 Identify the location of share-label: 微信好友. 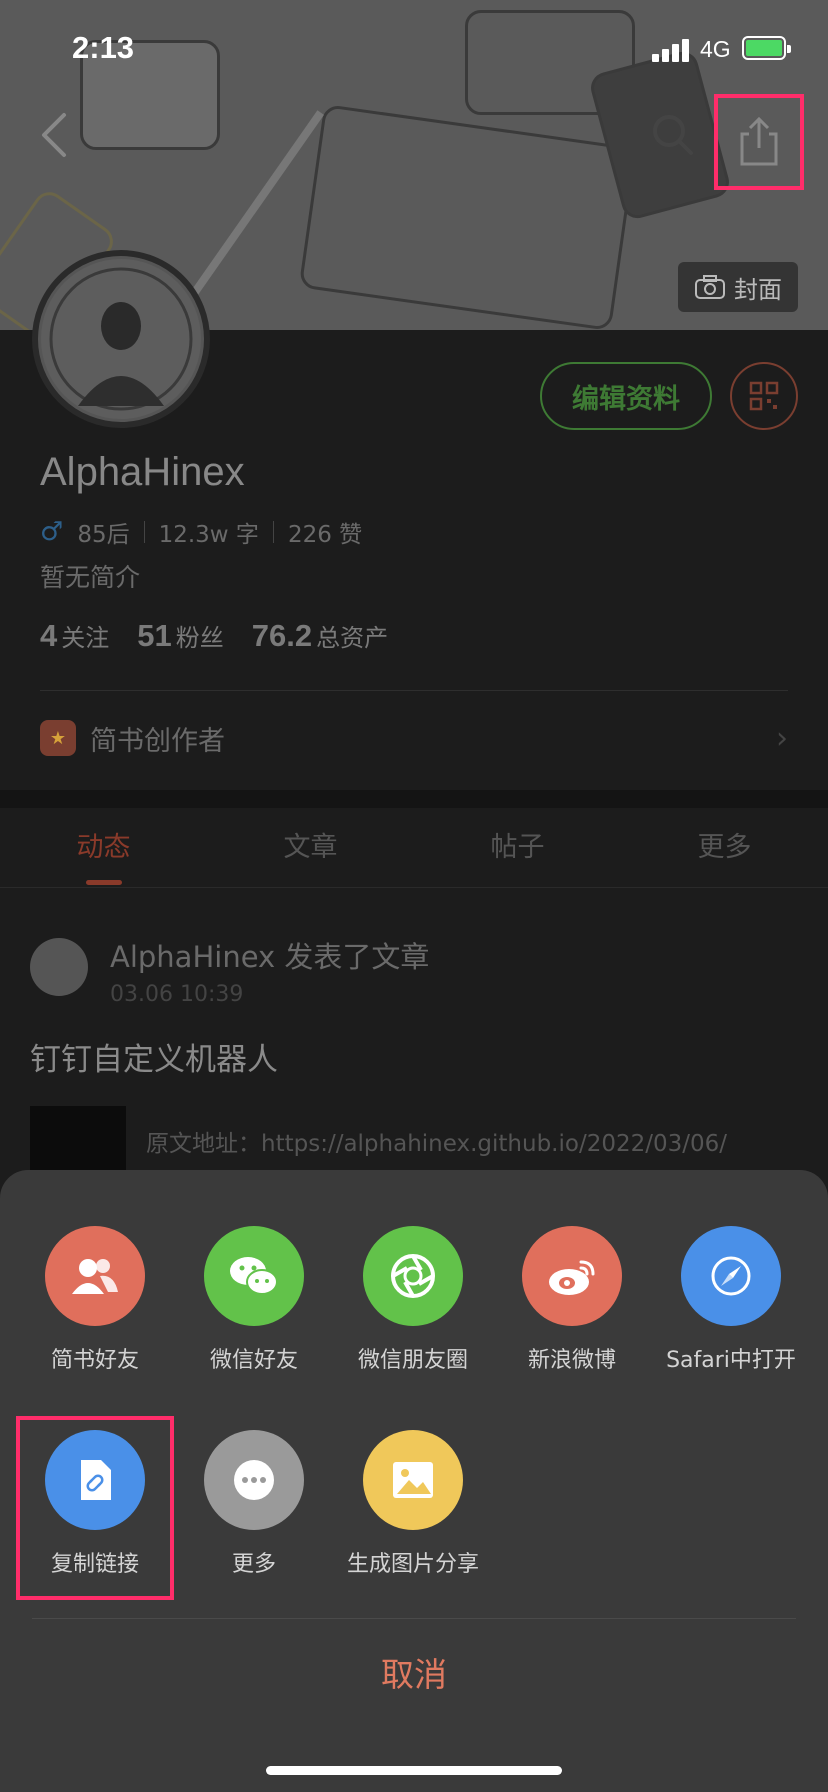
(253, 1360).